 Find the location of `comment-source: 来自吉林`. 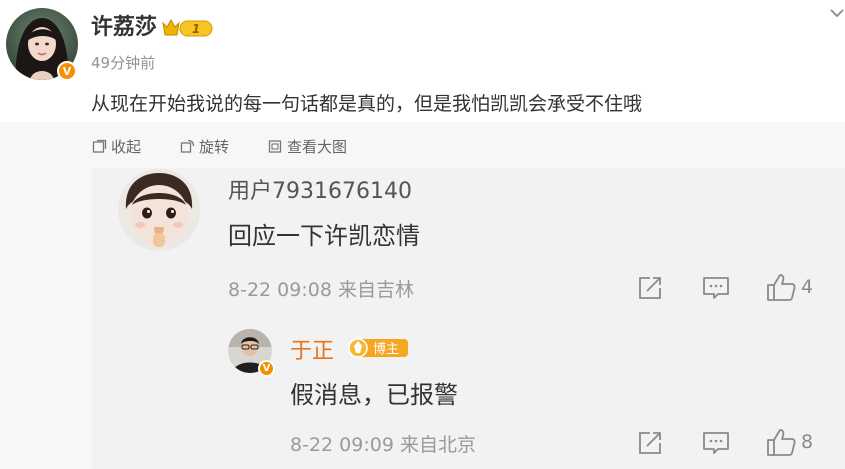

comment-source: 来自吉林 is located at coordinates (375, 290).